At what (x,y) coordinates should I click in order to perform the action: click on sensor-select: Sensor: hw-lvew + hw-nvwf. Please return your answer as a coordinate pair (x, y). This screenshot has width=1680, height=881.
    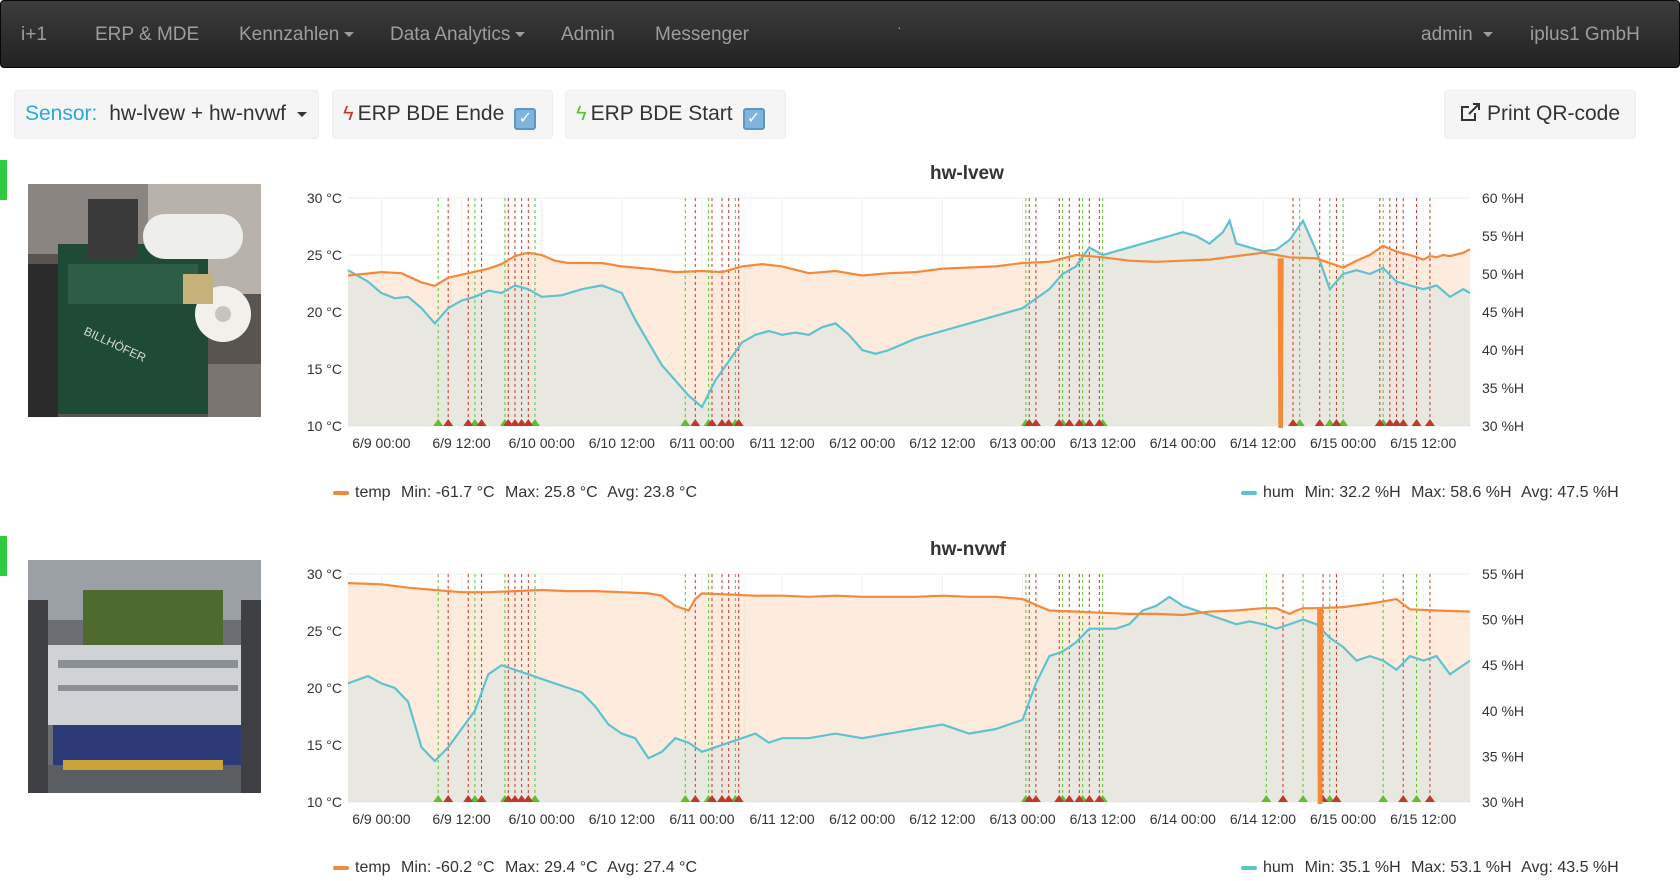
    Looking at the image, I should click on (166, 114).